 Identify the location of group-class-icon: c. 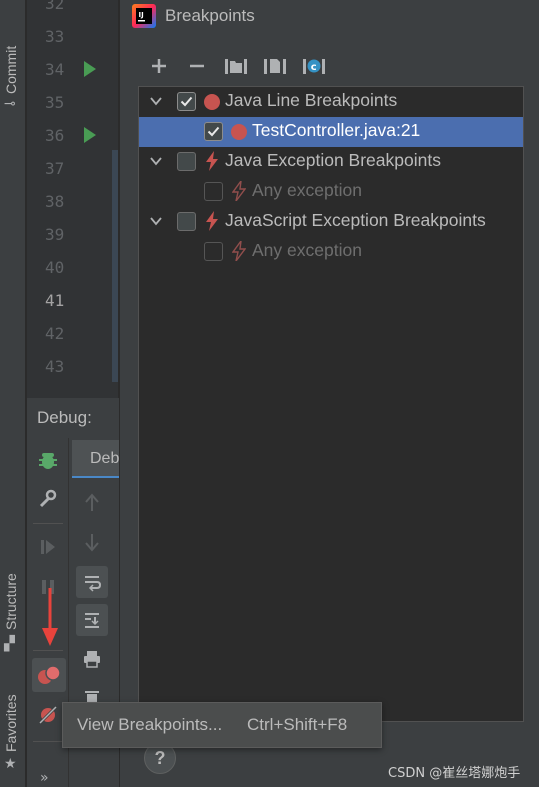
(314, 66).